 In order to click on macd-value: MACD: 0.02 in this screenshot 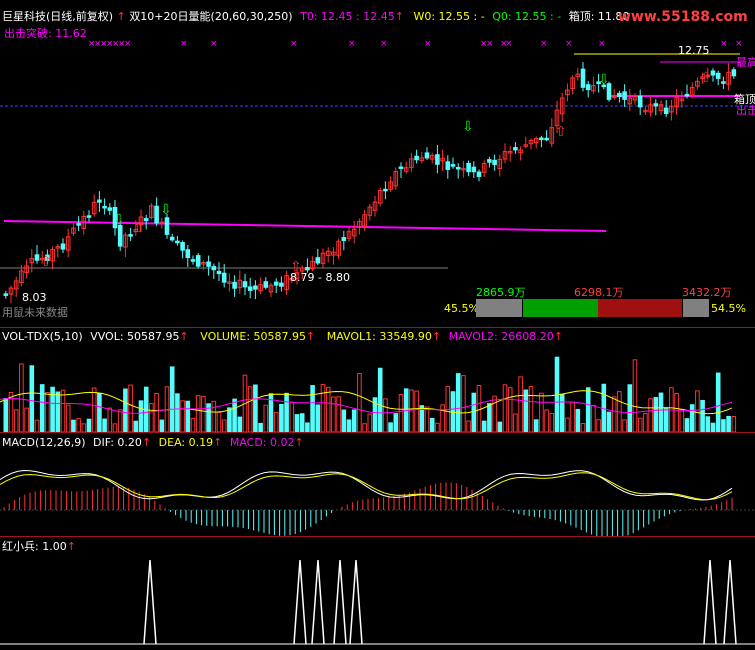, I will do `click(262, 442)`.